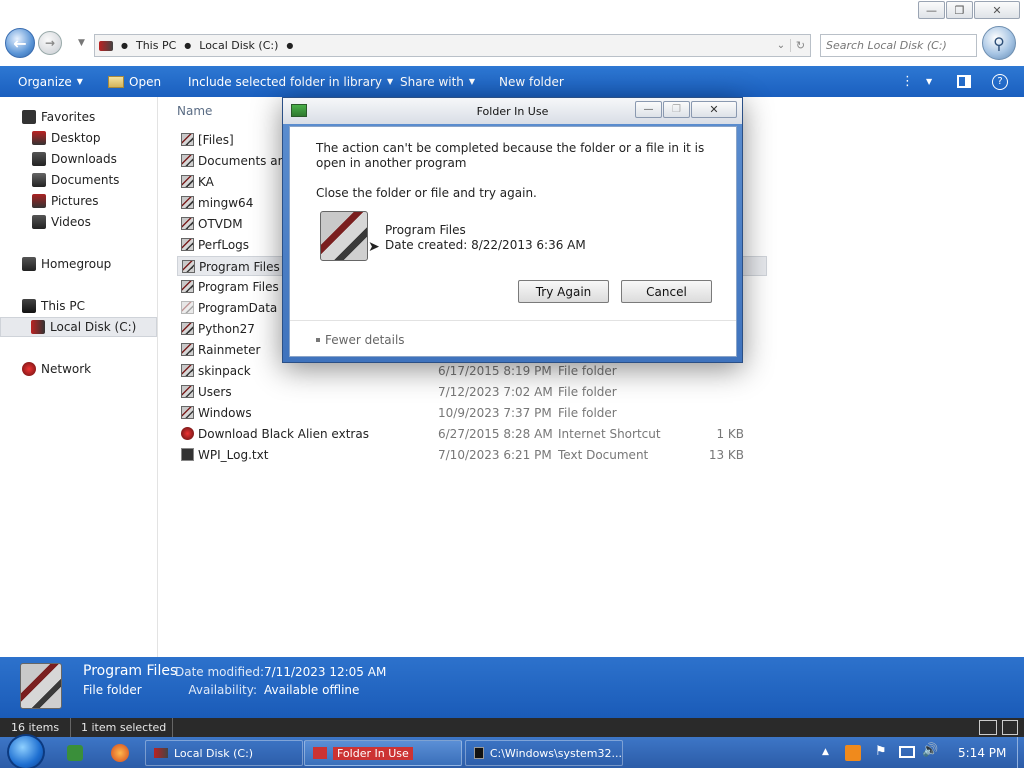 Image resolution: width=1024 pixels, height=768 pixels. I want to click on star-icon, so click(29, 117).